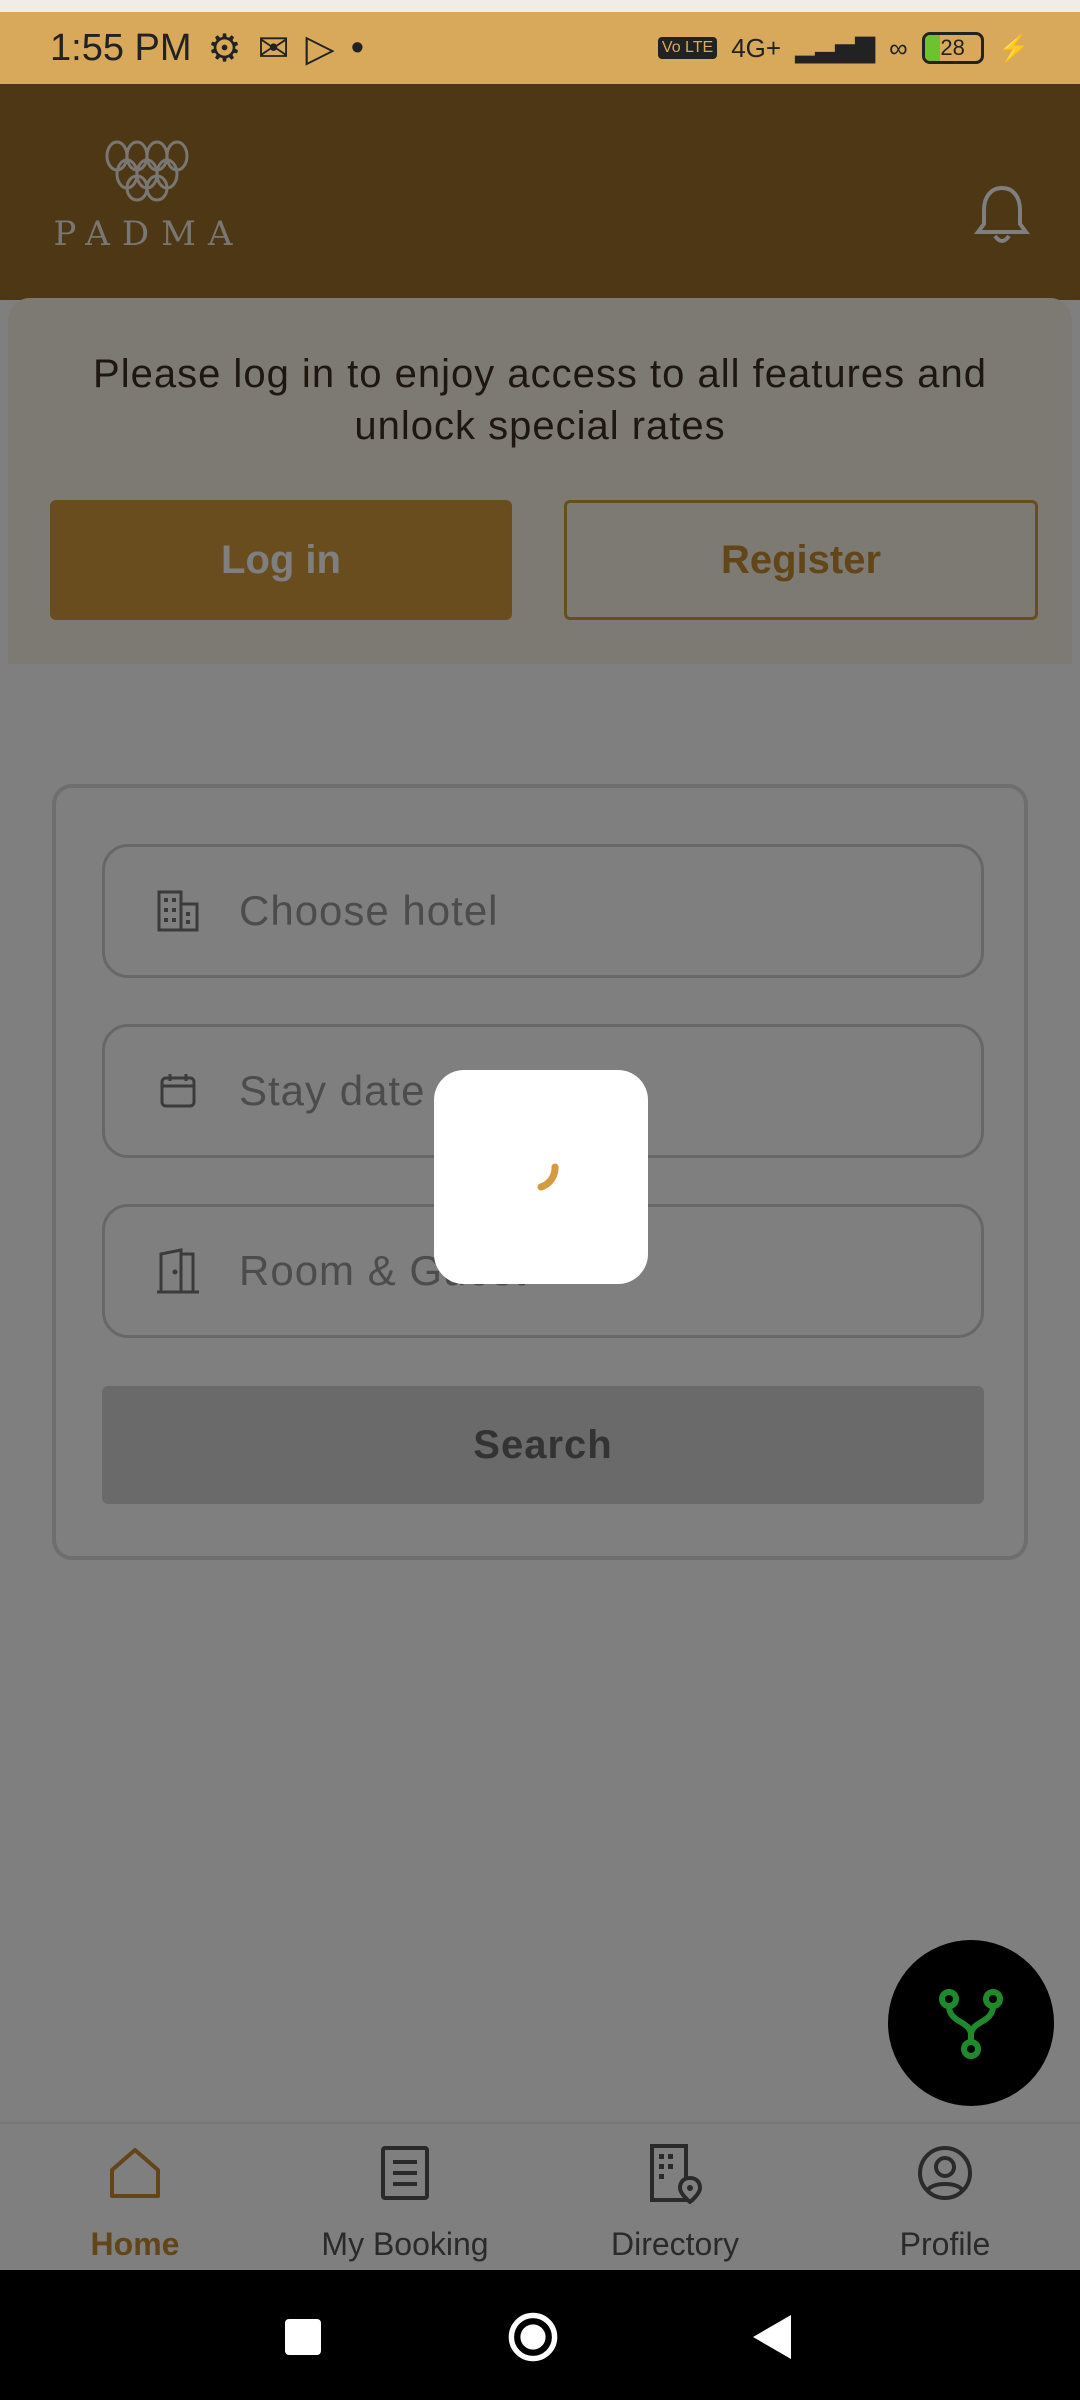  What do you see at coordinates (756, 47) in the screenshot?
I see `network-label: 4G+` at bounding box center [756, 47].